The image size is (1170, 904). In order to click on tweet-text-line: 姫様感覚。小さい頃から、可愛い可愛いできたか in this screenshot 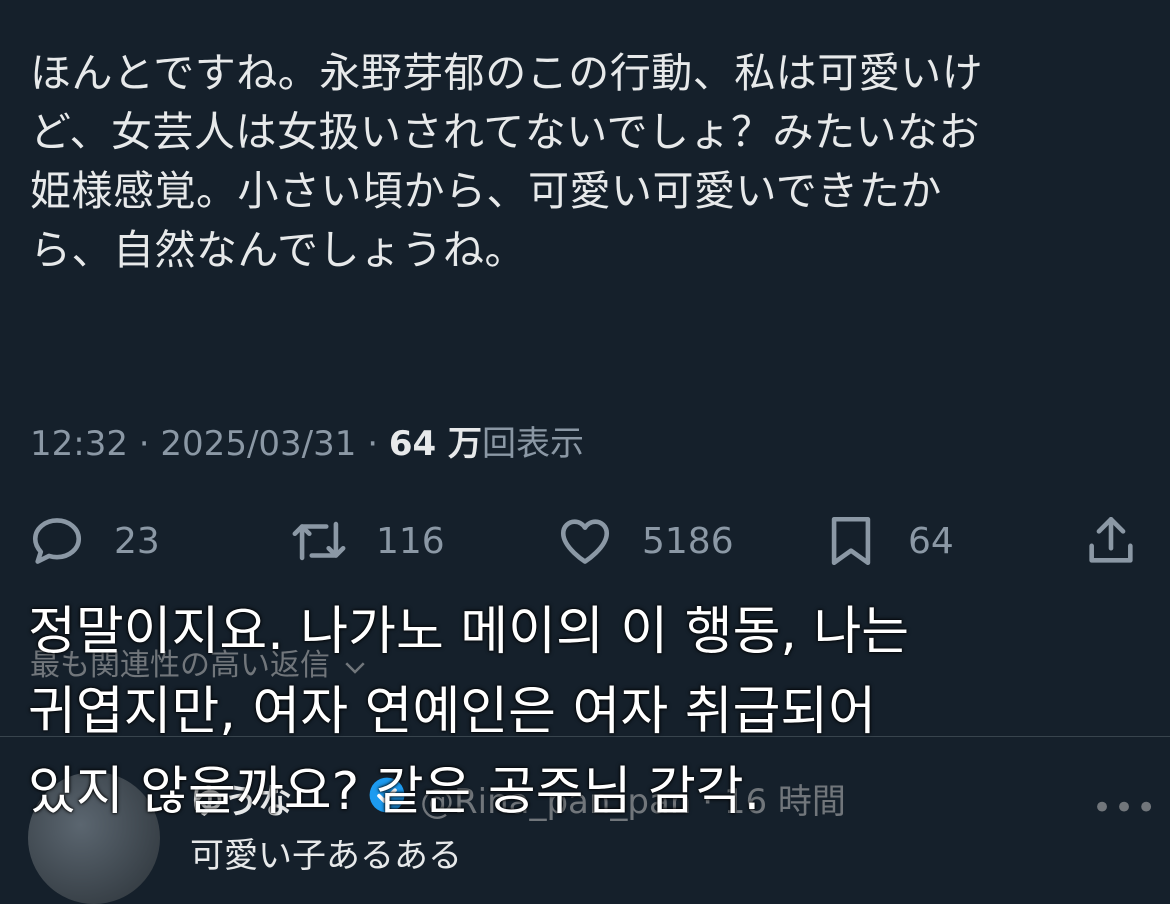, I will do `click(486, 191)`.